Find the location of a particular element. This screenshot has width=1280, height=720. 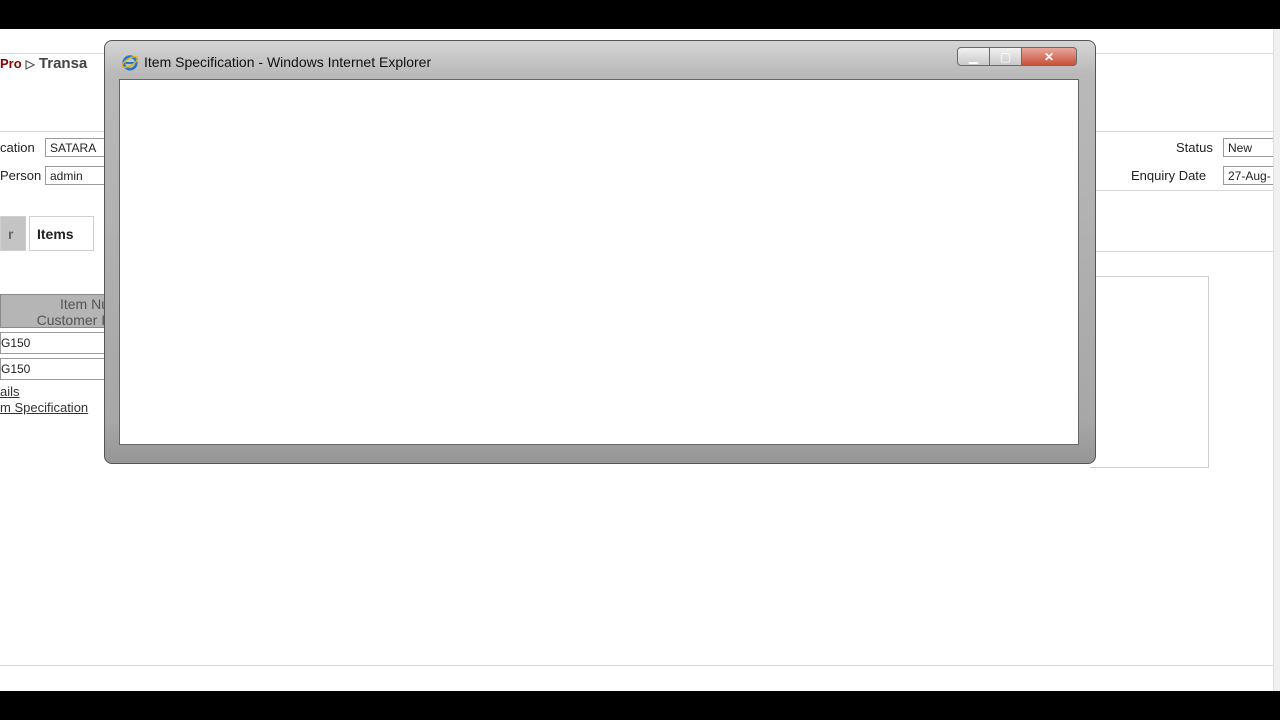

tab-strip-divider is located at coordinates (1188, 251).